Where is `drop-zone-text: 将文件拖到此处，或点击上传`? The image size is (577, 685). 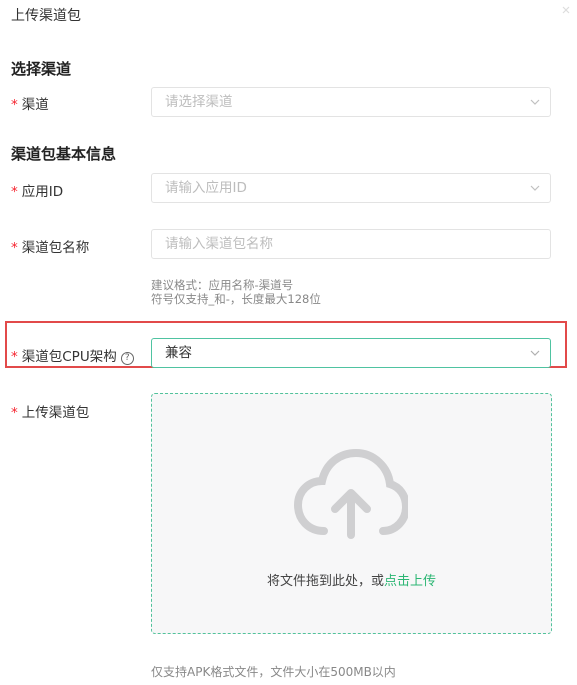 drop-zone-text: 将文件拖到此处，或点击上传 is located at coordinates (351, 579).